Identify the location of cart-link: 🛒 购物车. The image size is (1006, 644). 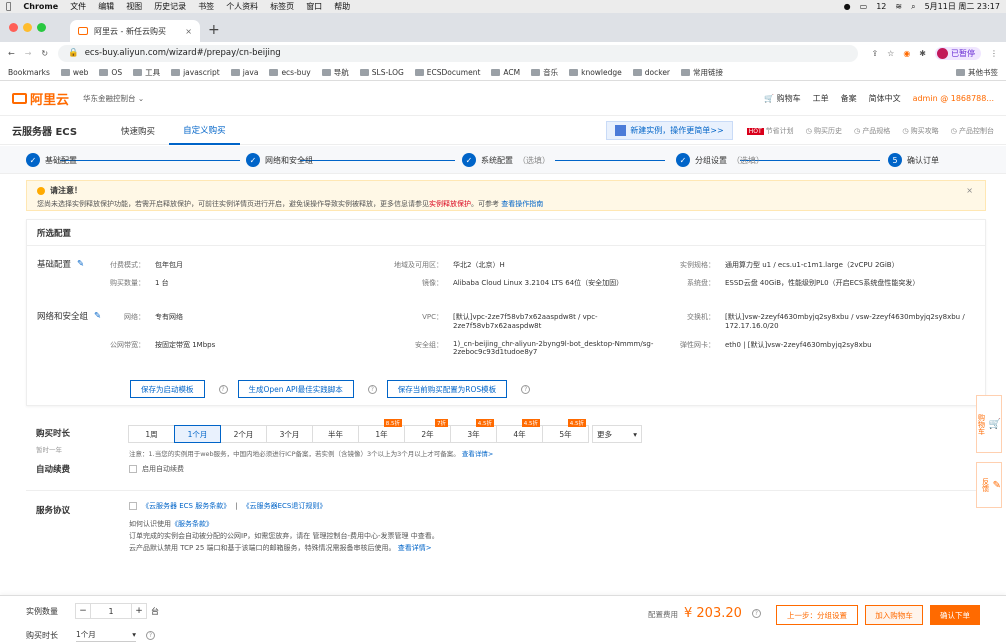
(782, 98).